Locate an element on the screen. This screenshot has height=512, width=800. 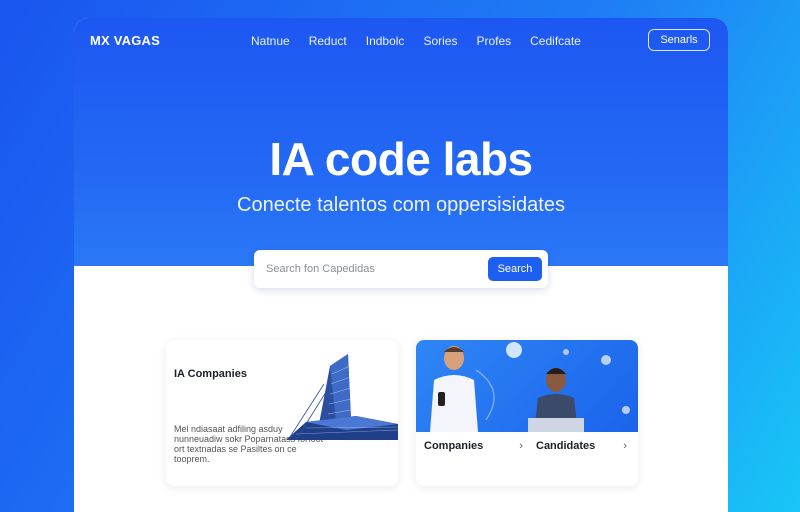
search-bar: Search is located at coordinates (401, 269).